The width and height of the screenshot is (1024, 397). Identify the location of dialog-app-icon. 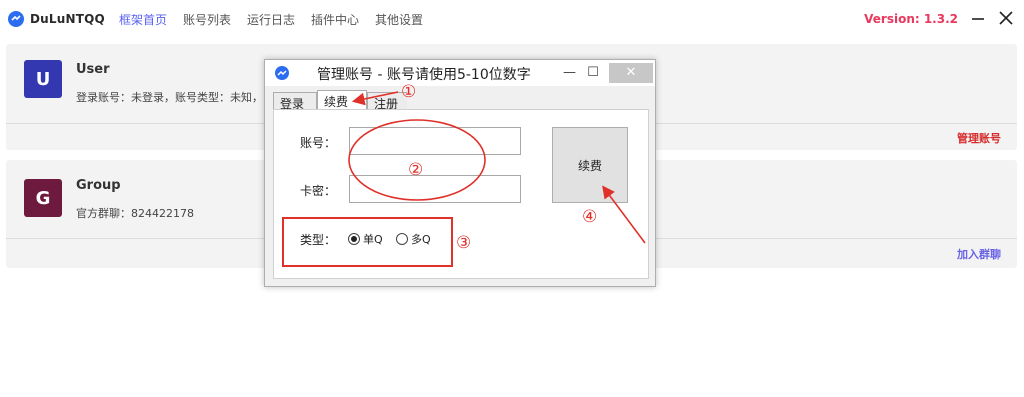
(282, 73).